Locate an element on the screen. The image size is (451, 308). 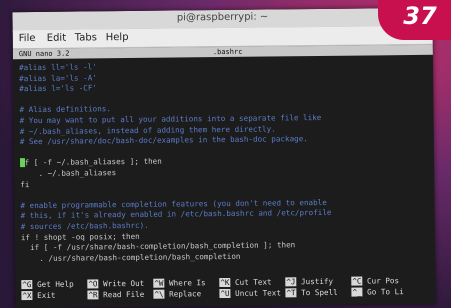
shortcut-exit: ^X Exit is located at coordinates (38, 295).